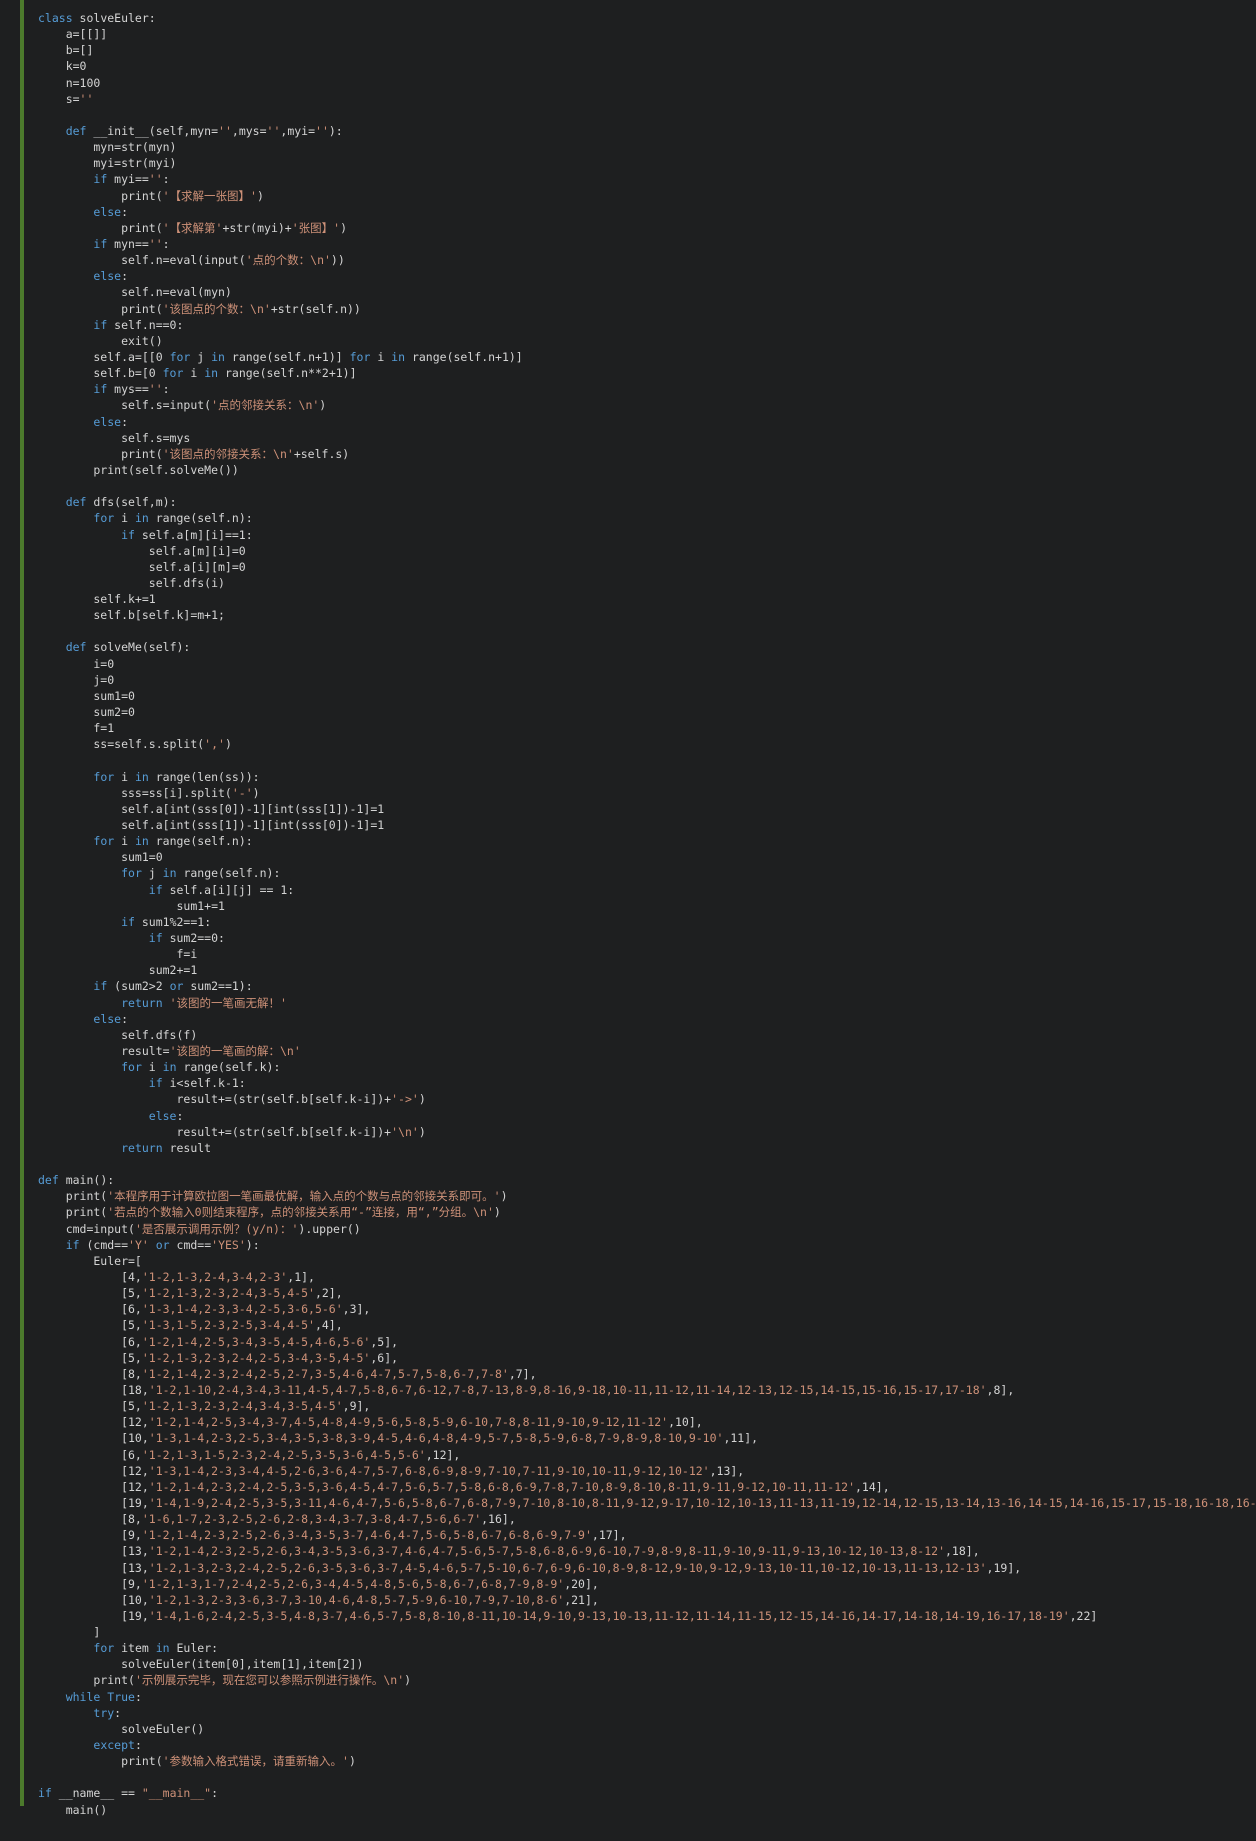  What do you see at coordinates (647, 228) in the screenshot?
I see `code-line: print('【求解第'+str(myi)+'张图】')` at bounding box center [647, 228].